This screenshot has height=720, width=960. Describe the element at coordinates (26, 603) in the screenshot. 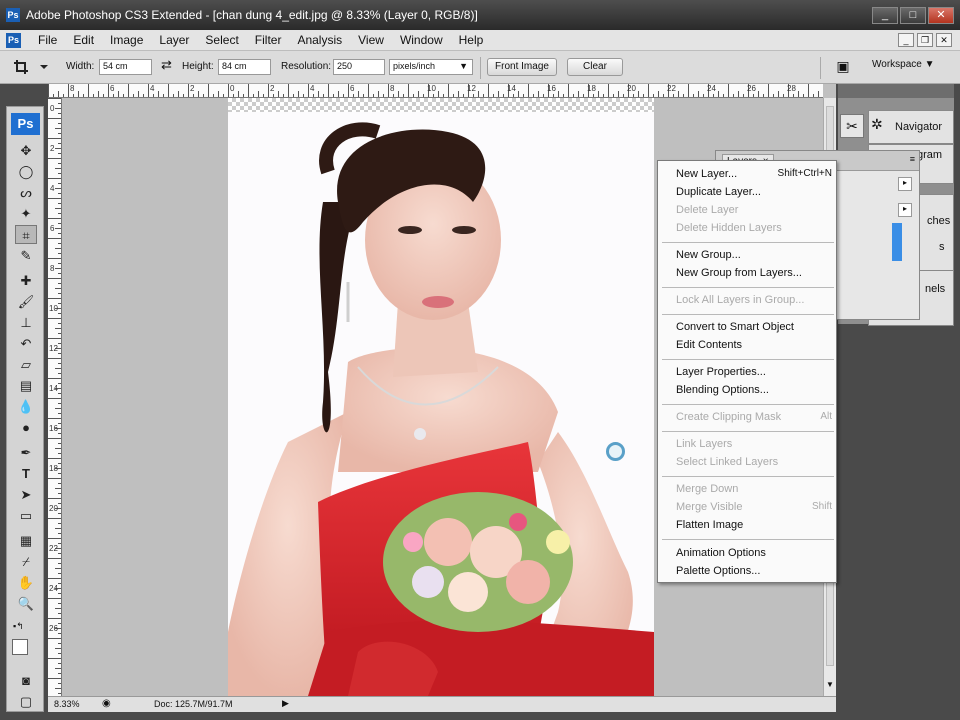

I see `zoom-tool-icon: 🔍` at that location.